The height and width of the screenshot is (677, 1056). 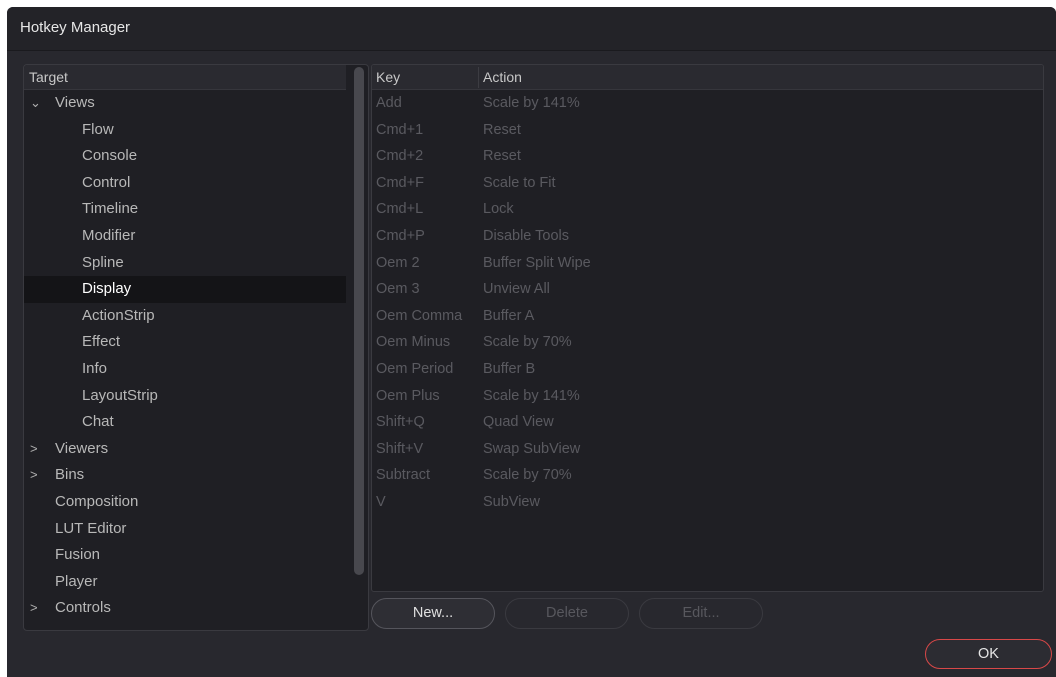 I want to click on hotkey-row: Cmd+1 Reset, so click(x=707, y=130).